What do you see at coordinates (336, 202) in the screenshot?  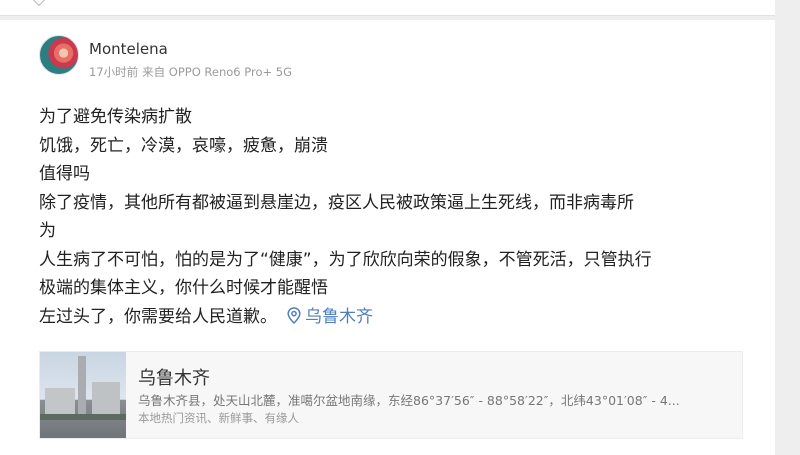 I see `post-line: 除了疫情，其他所有都被逼到悬崖边，疫区人民被政策逼上生死线，而非病毒所` at bounding box center [336, 202].